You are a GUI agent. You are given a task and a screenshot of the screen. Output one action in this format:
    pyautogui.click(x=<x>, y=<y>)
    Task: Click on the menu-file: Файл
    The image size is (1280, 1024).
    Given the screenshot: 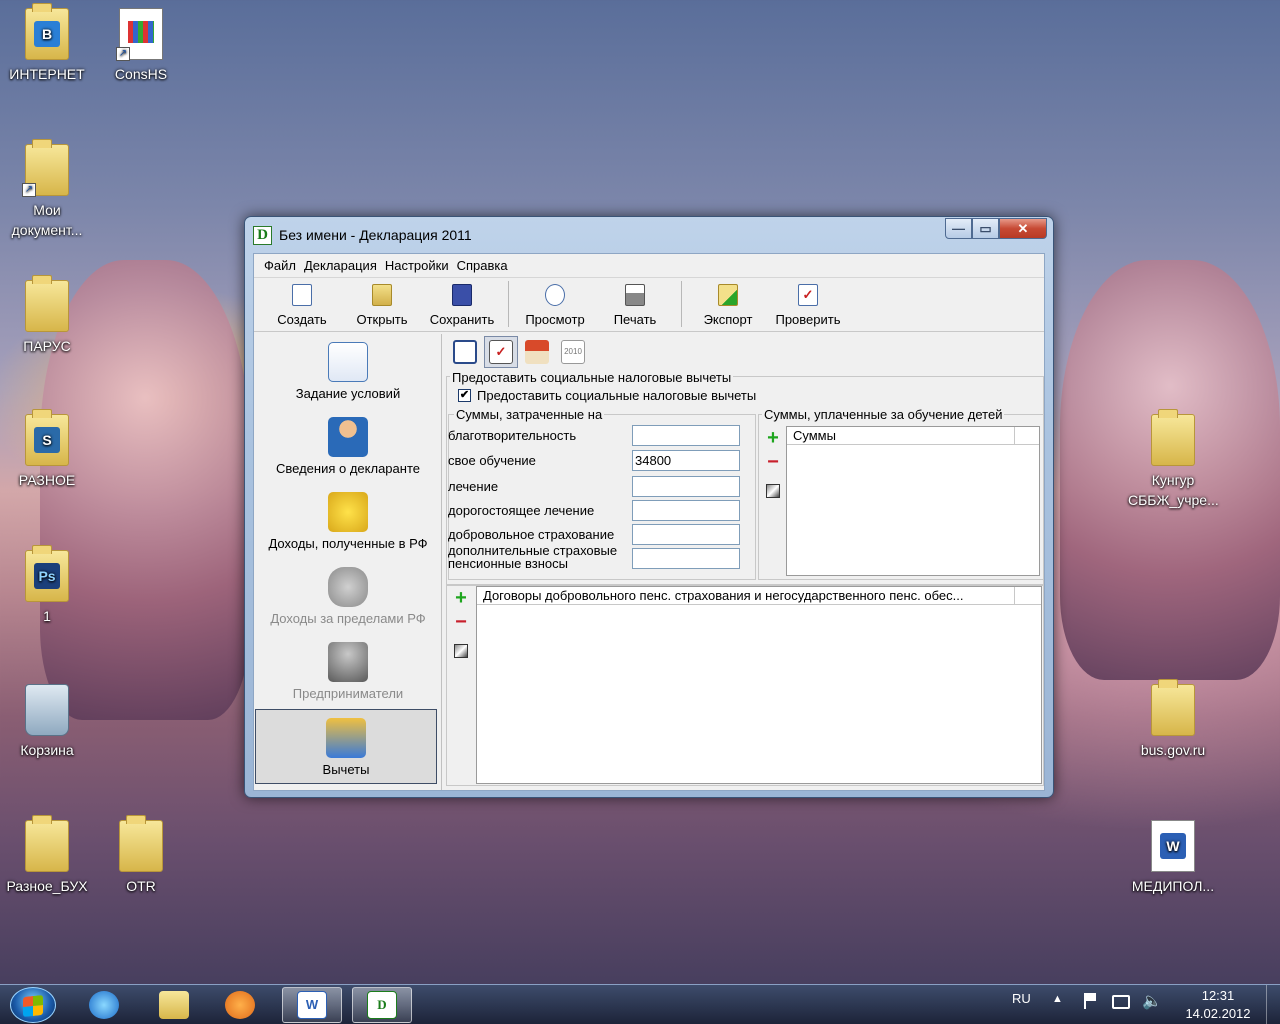 What is the action you would take?
    pyautogui.click(x=280, y=265)
    